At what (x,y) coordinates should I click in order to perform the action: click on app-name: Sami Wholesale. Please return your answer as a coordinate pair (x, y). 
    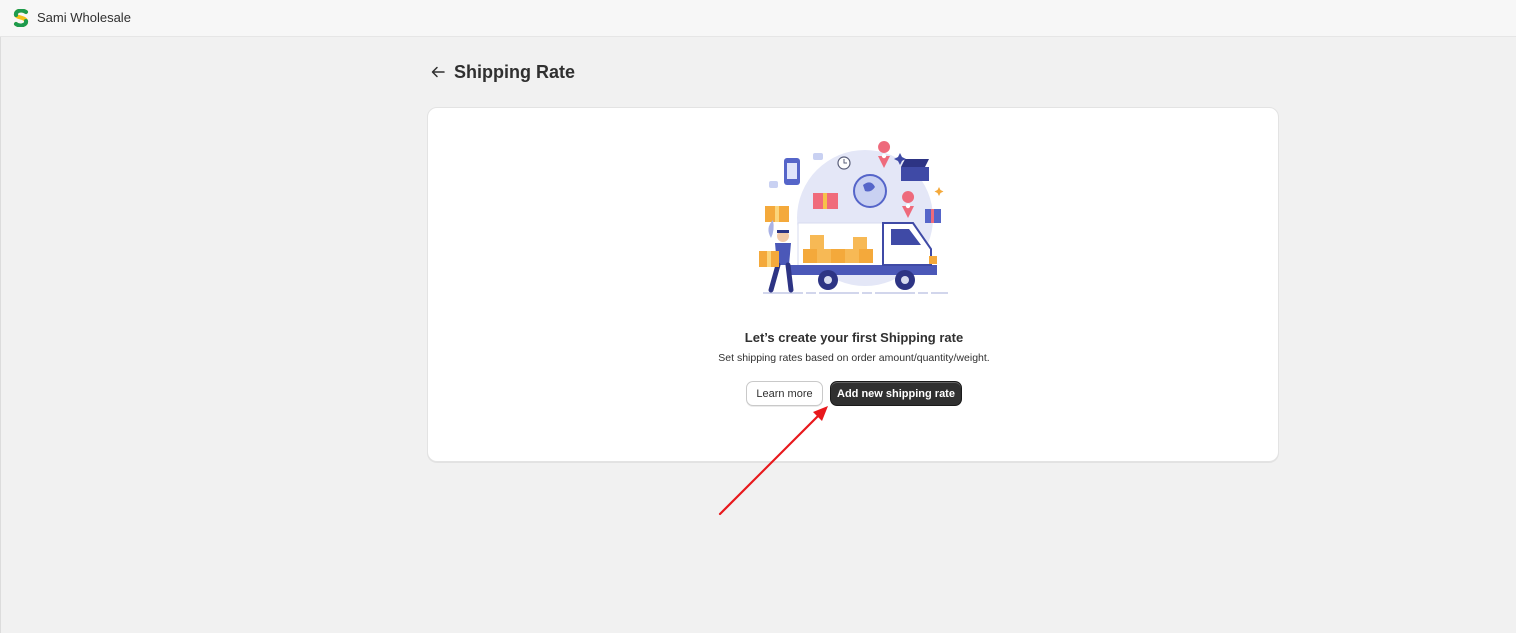
    Looking at the image, I should click on (84, 17).